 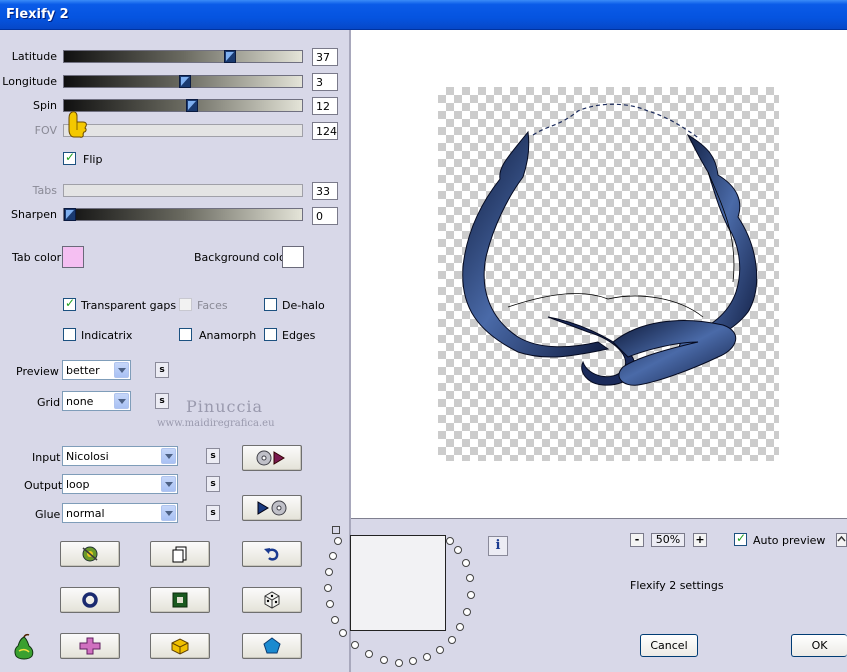 What do you see at coordinates (49, 402) in the screenshot?
I see `grid-label: Grid` at bounding box center [49, 402].